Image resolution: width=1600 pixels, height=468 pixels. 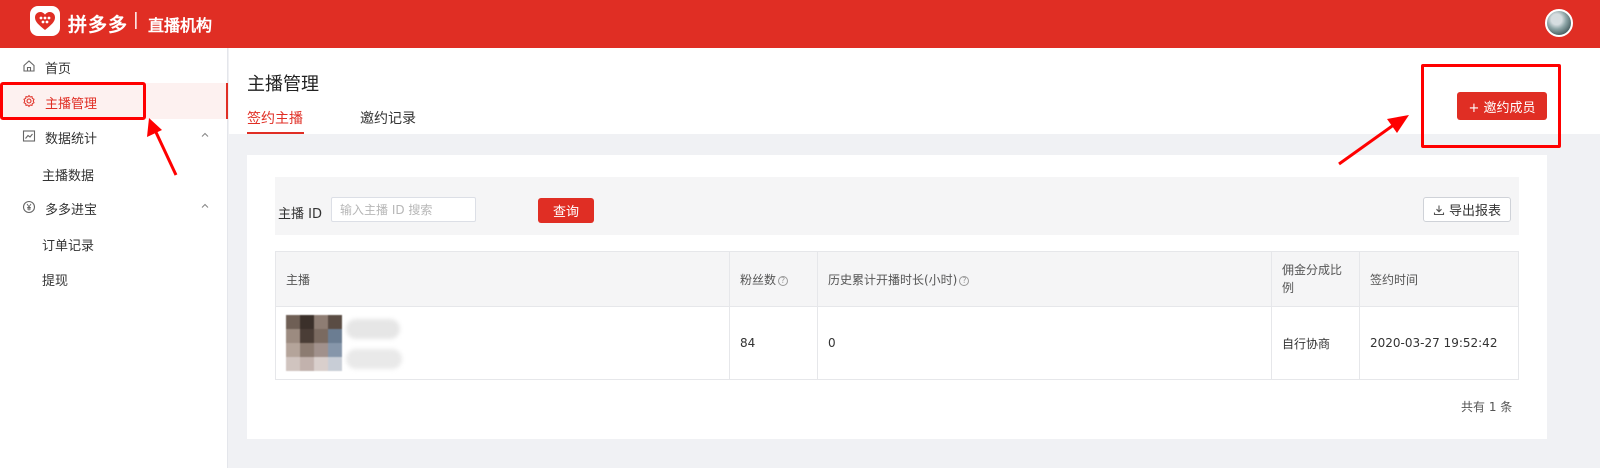 What do you see at coordinates (55, 279) in the screenshot?
I see `sidebar-subitem-withdraw: 提现` at bounding box center [55, 279].